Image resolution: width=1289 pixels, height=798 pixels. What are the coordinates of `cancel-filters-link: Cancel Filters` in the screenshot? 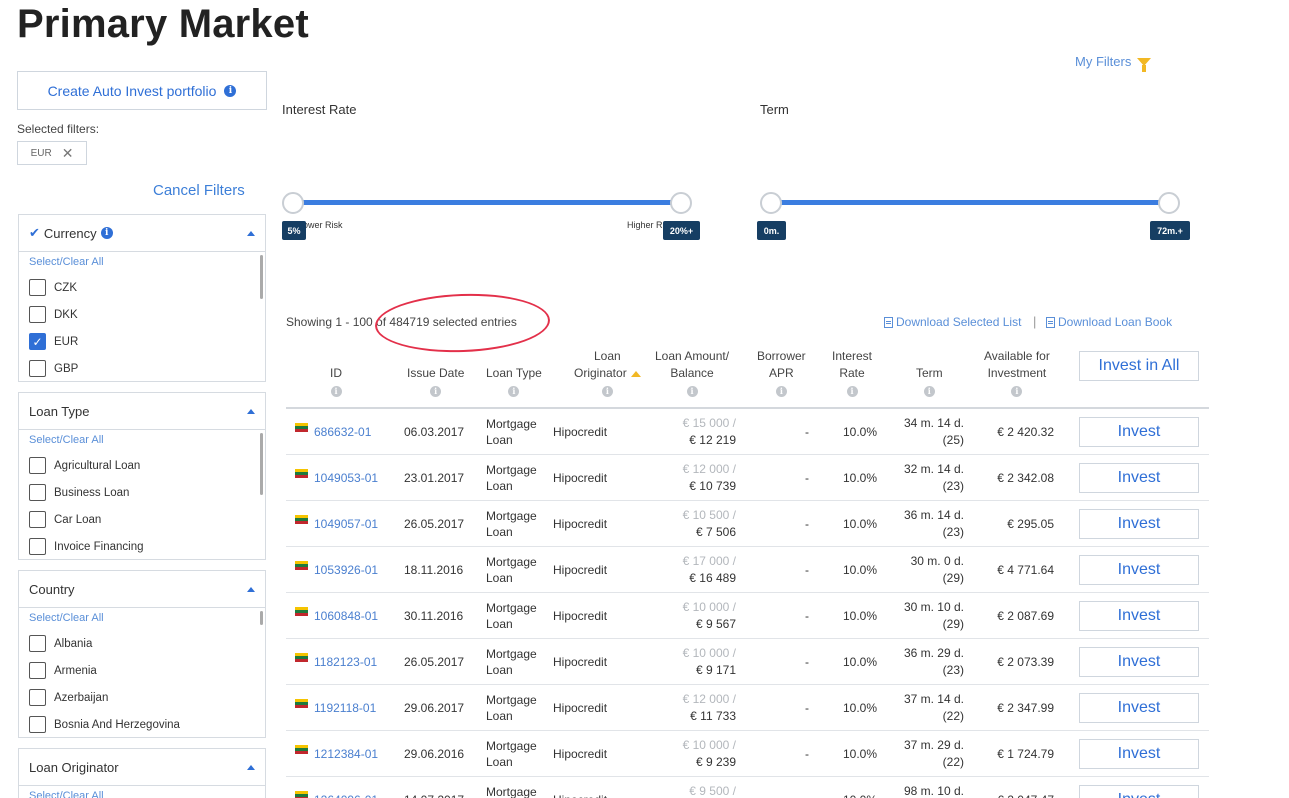 It's located at (199, 190).